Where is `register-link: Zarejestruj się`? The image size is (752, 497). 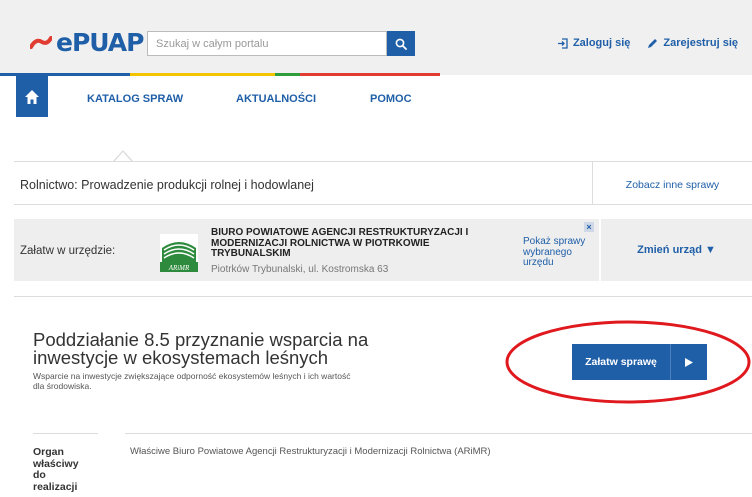
register-link: Zarejestruj się is located at coordinates (692, 43).